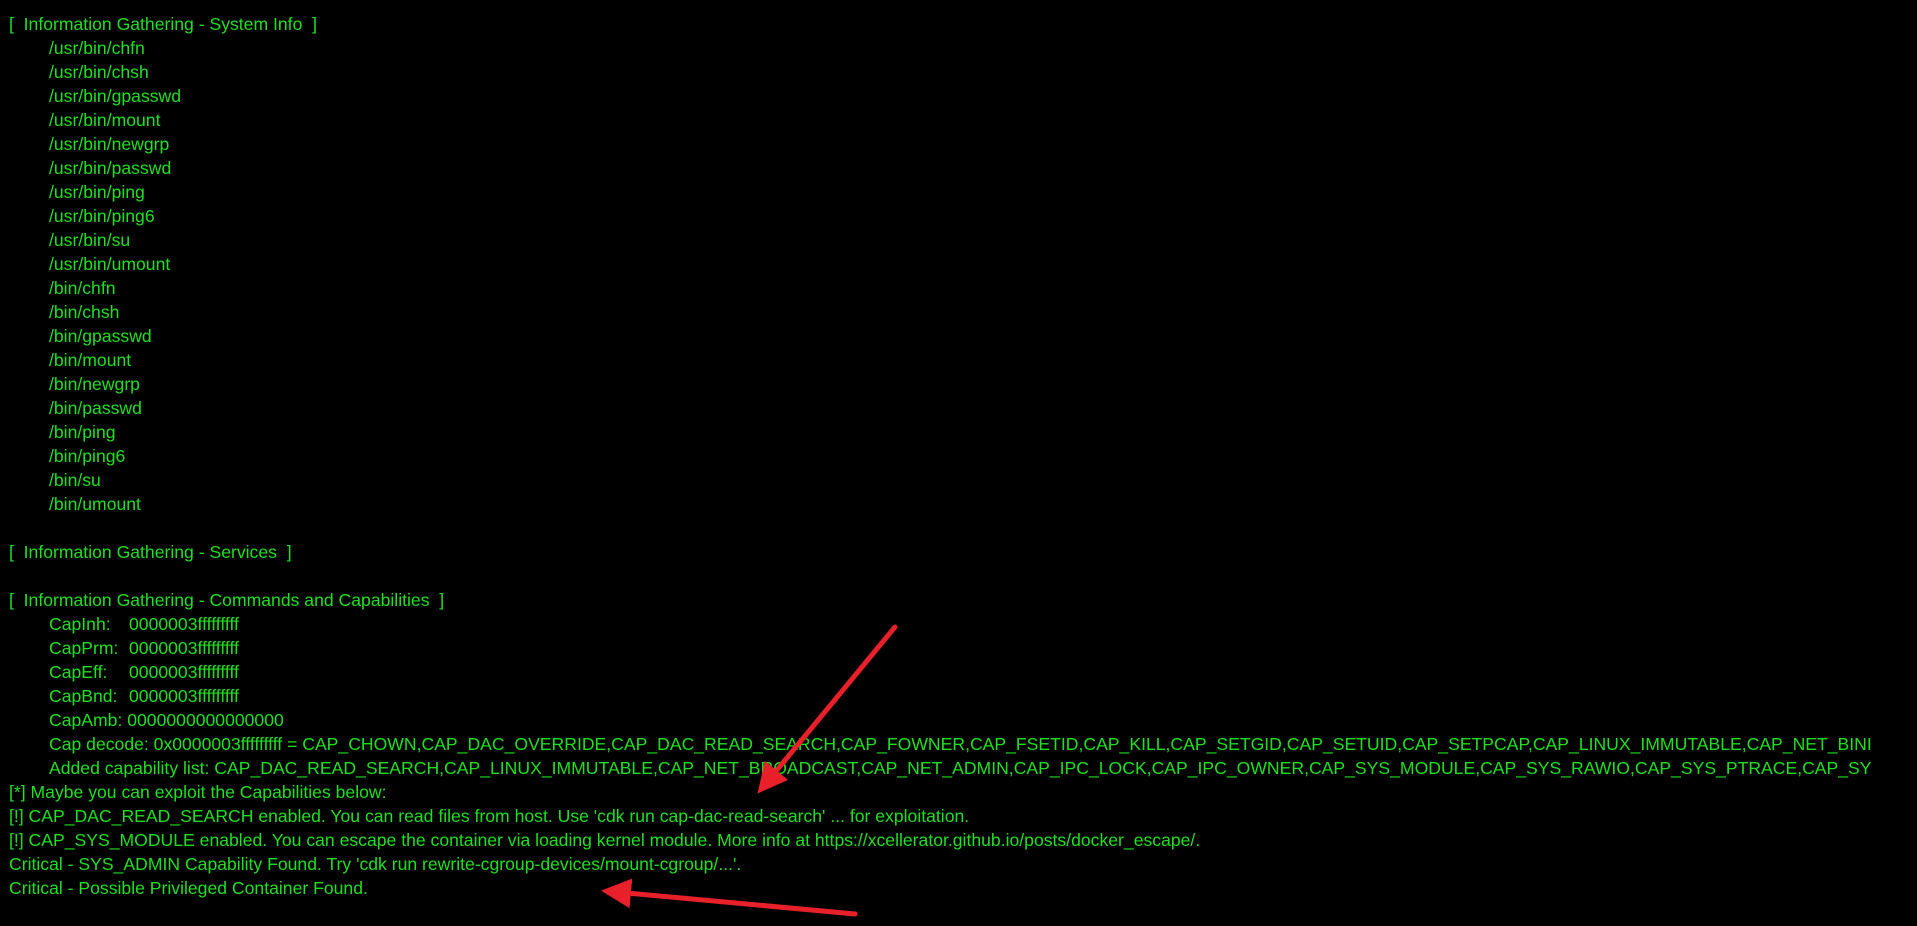 The width and height of the screenshot is (1917, 926). I want to click on capability-label: CapAmb:, so click(86, 720).